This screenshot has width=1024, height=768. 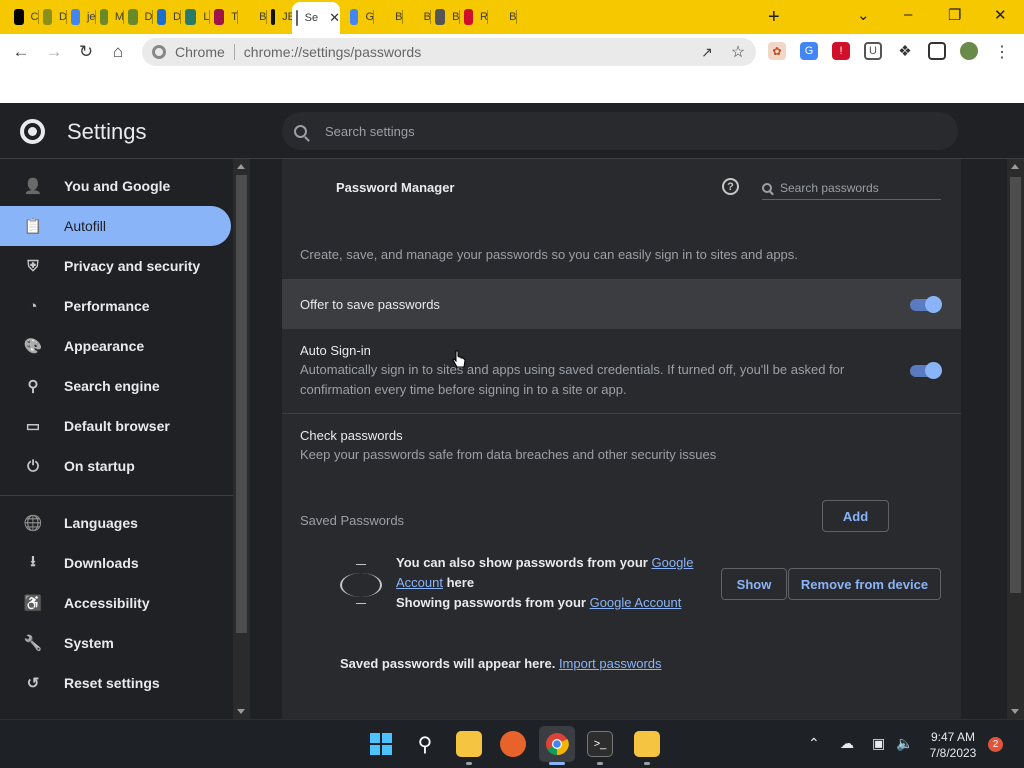 I want to click on sidebar-item-you-and-google: 👤 You and Google, so click(x=115, y=186).